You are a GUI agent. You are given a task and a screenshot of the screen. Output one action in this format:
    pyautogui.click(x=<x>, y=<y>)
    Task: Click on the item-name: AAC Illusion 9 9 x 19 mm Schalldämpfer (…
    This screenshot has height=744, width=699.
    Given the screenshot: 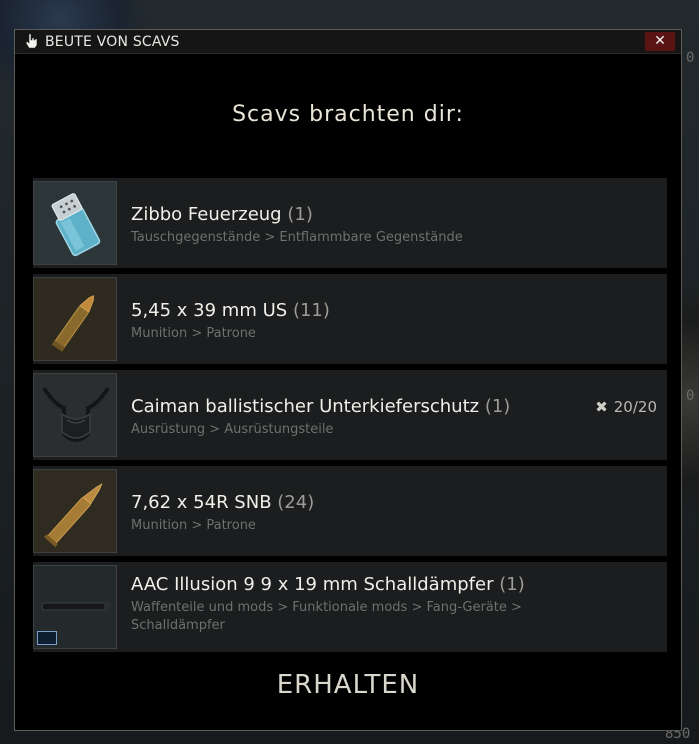 What is the action you would take?
    pyautogui.click(x=328, y=584)
    